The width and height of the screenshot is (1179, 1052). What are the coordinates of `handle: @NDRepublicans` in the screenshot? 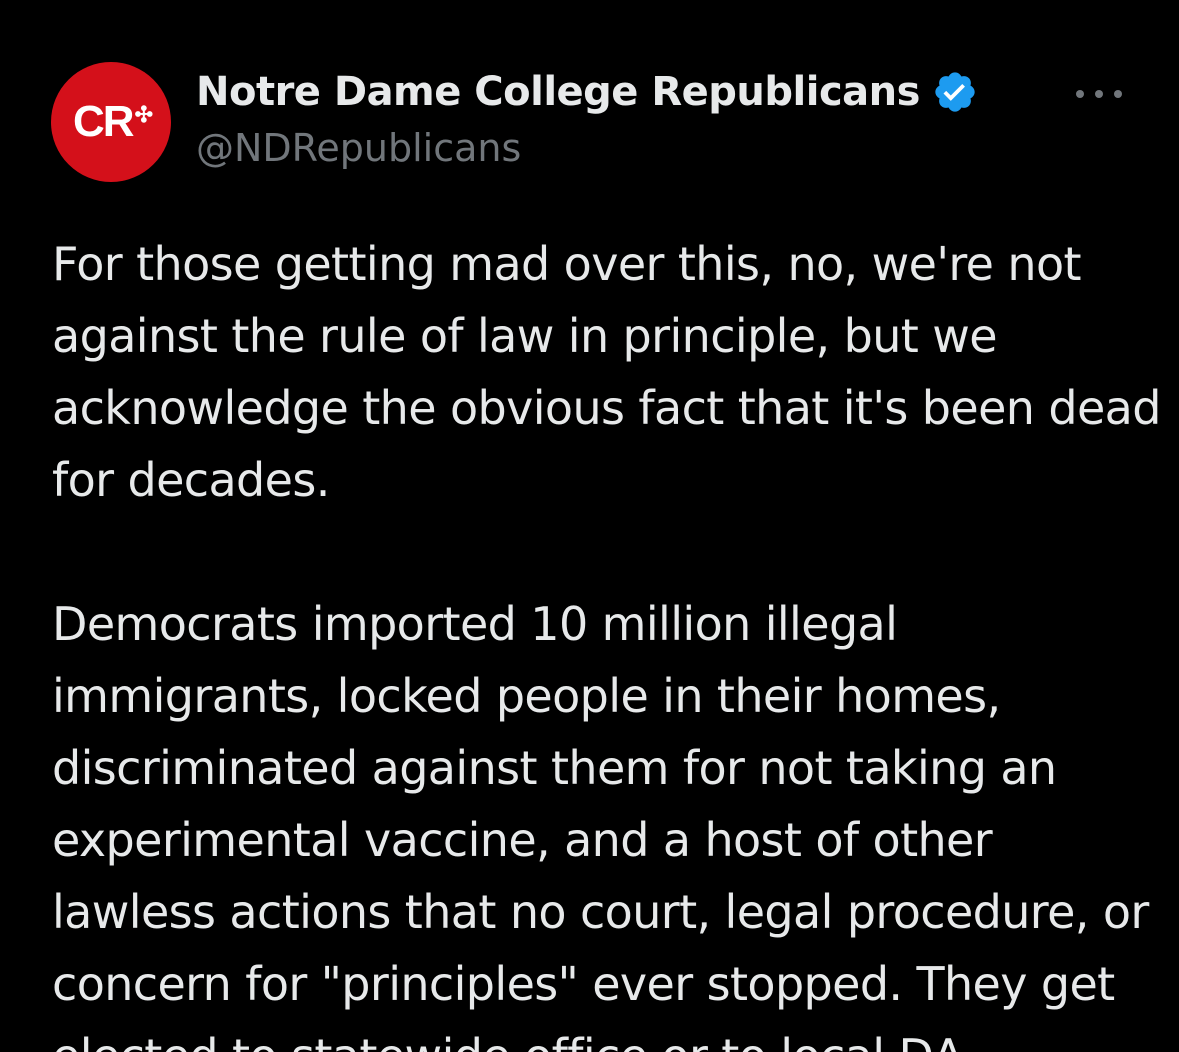 It's located at (588, 148).